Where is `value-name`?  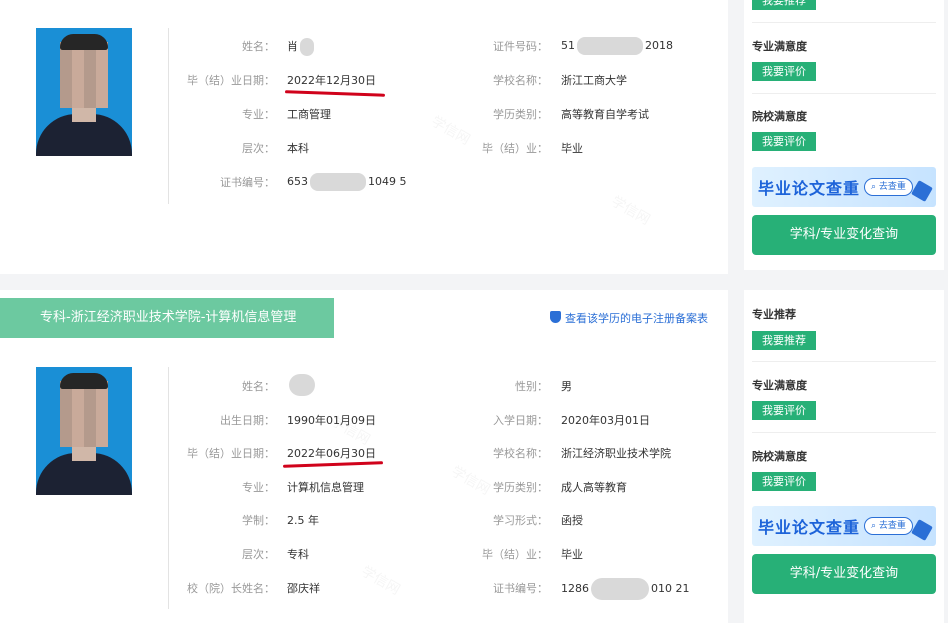 value-name is located at coordinates (302, 385).